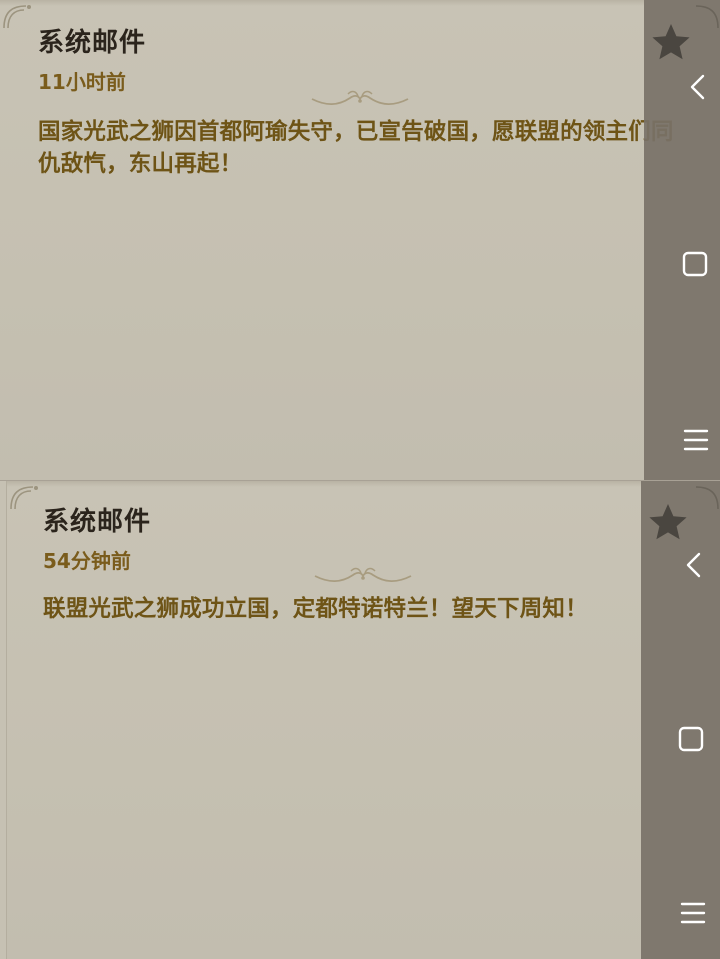 The image size is (720, 959). I want to click on ornament-corner-icon, so click(17, 17).